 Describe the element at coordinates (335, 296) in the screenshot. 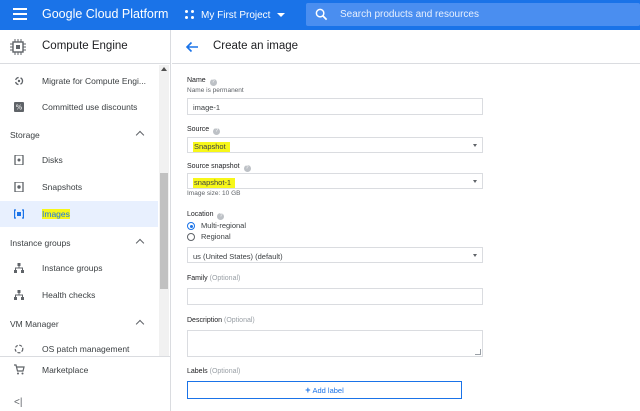

I see `family-input` at that location.